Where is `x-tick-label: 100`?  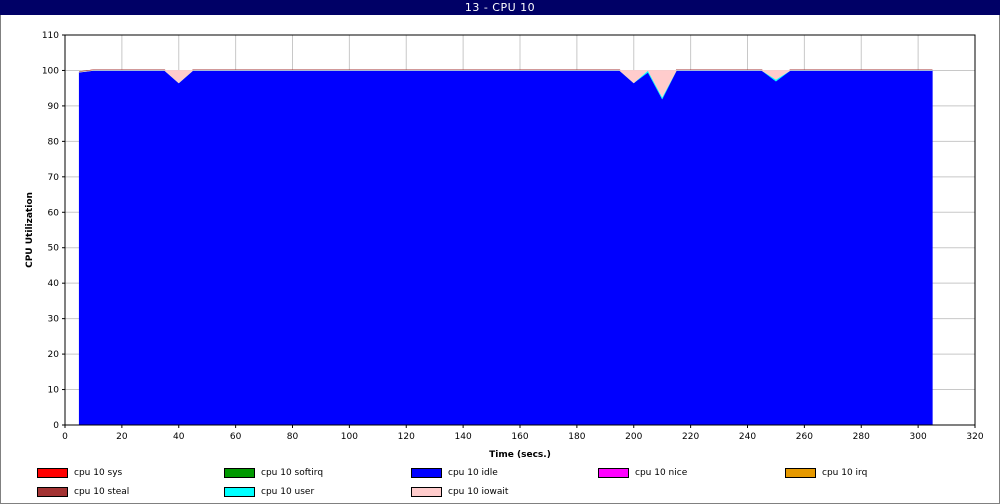
x-tick-label: 100 is located at coordinates (349, 437).